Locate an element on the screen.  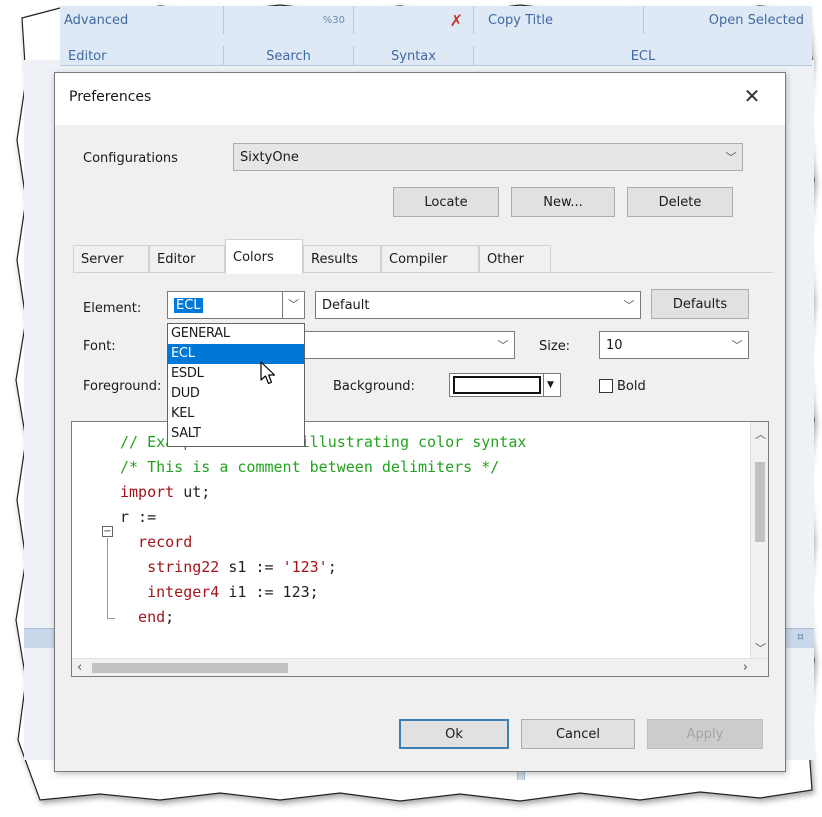
ribbon-group-ecl: ECL is located at coordinates (643, 56).